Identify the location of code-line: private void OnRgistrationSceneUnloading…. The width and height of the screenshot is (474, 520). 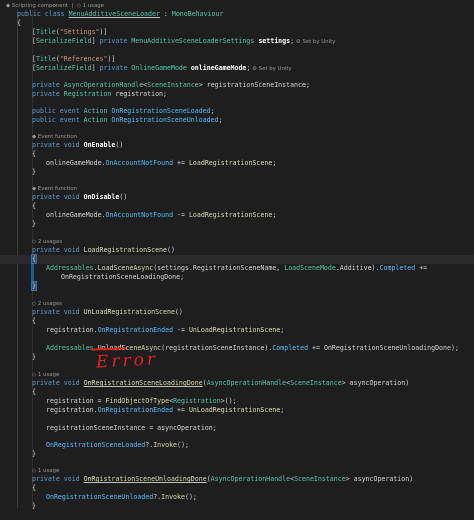
(237, 479).